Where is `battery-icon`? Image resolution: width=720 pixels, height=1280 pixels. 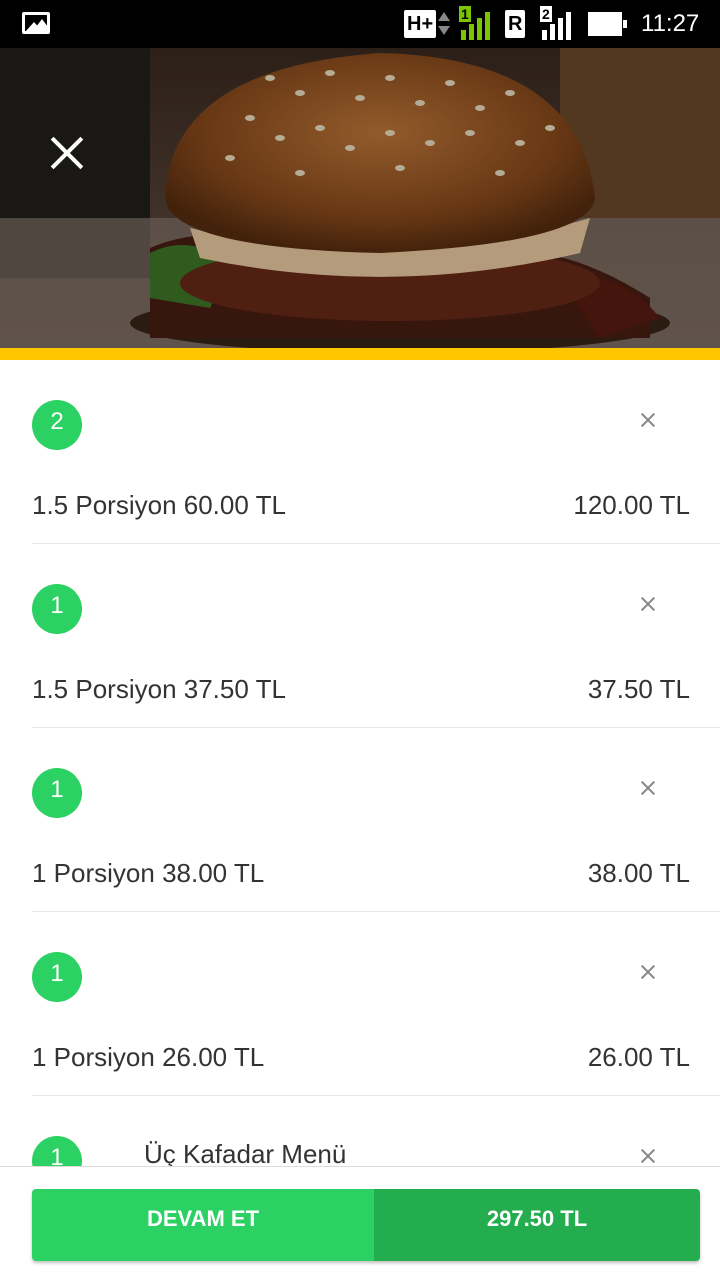
battery-icon is located at coordinates (607, 24).